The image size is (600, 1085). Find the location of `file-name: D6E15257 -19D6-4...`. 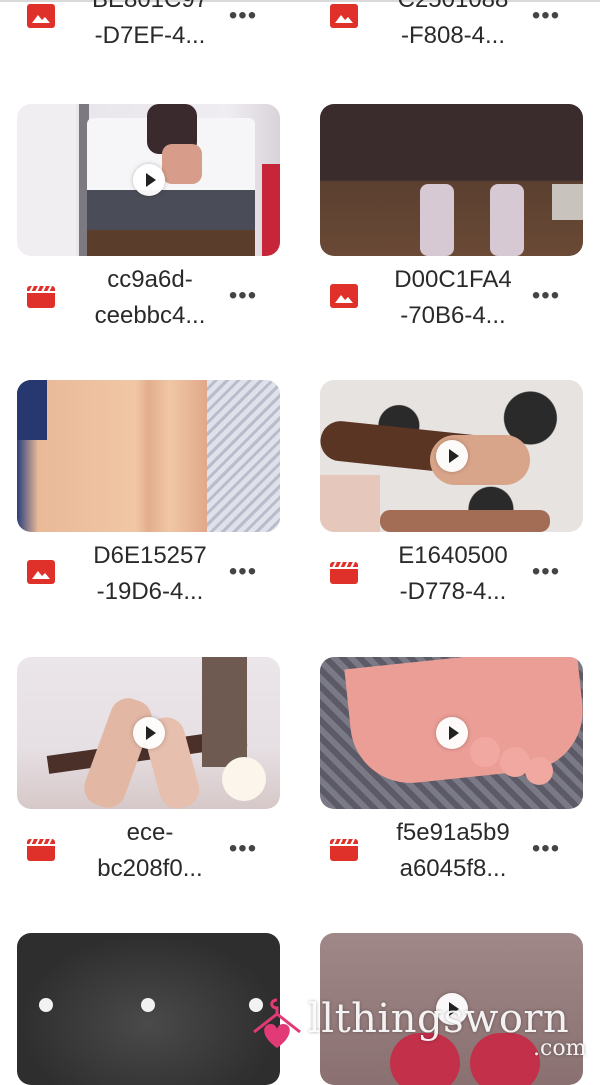

file-name: D6E15257 -19D6-4... is located at coordinates (150, 573).